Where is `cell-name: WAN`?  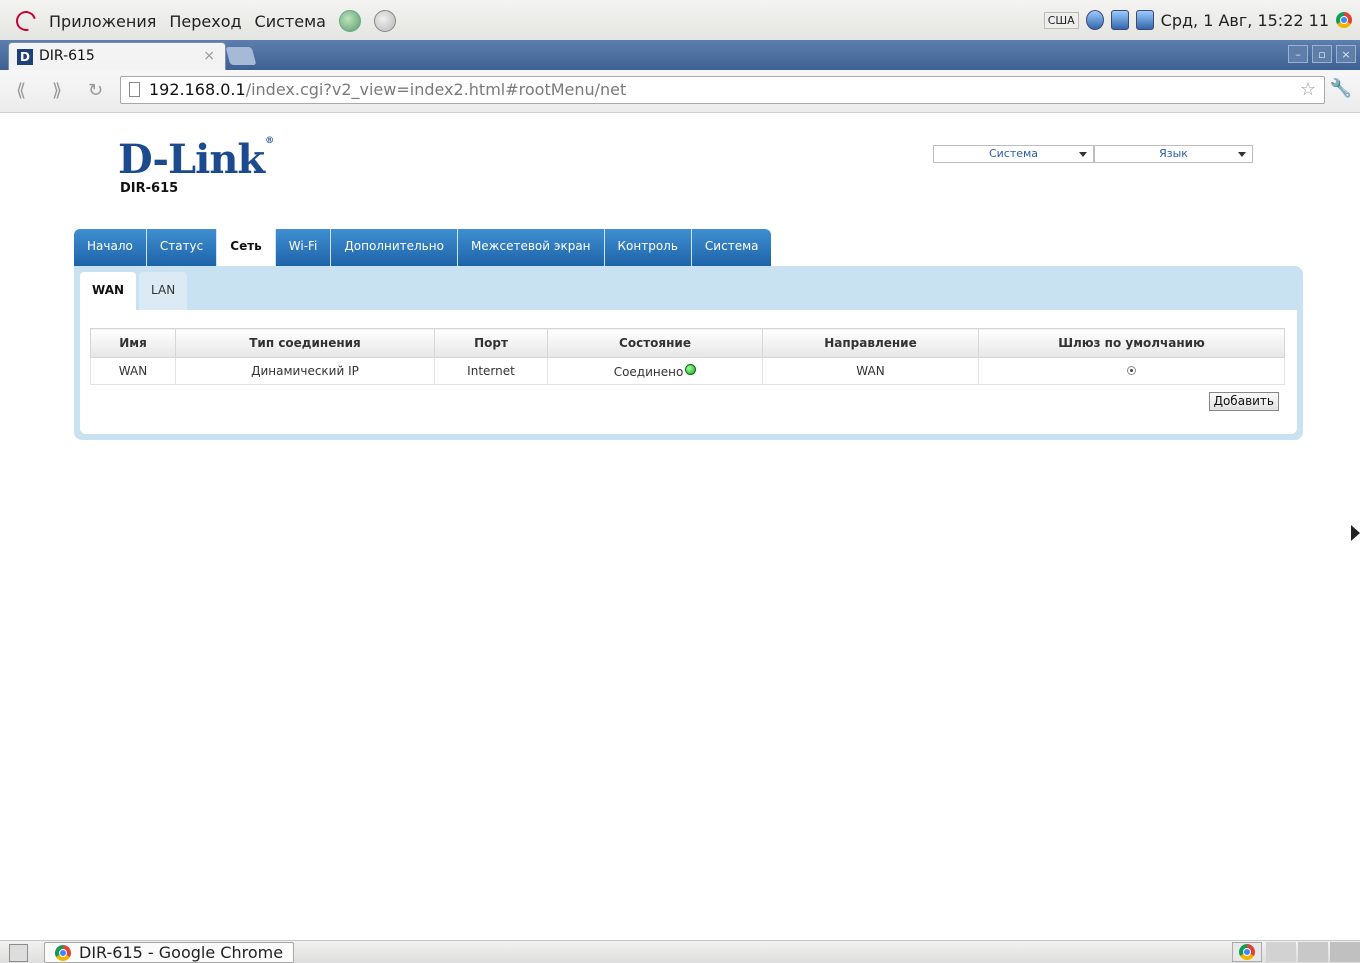 cell-name: WAN is located at coordinates (133, 371).